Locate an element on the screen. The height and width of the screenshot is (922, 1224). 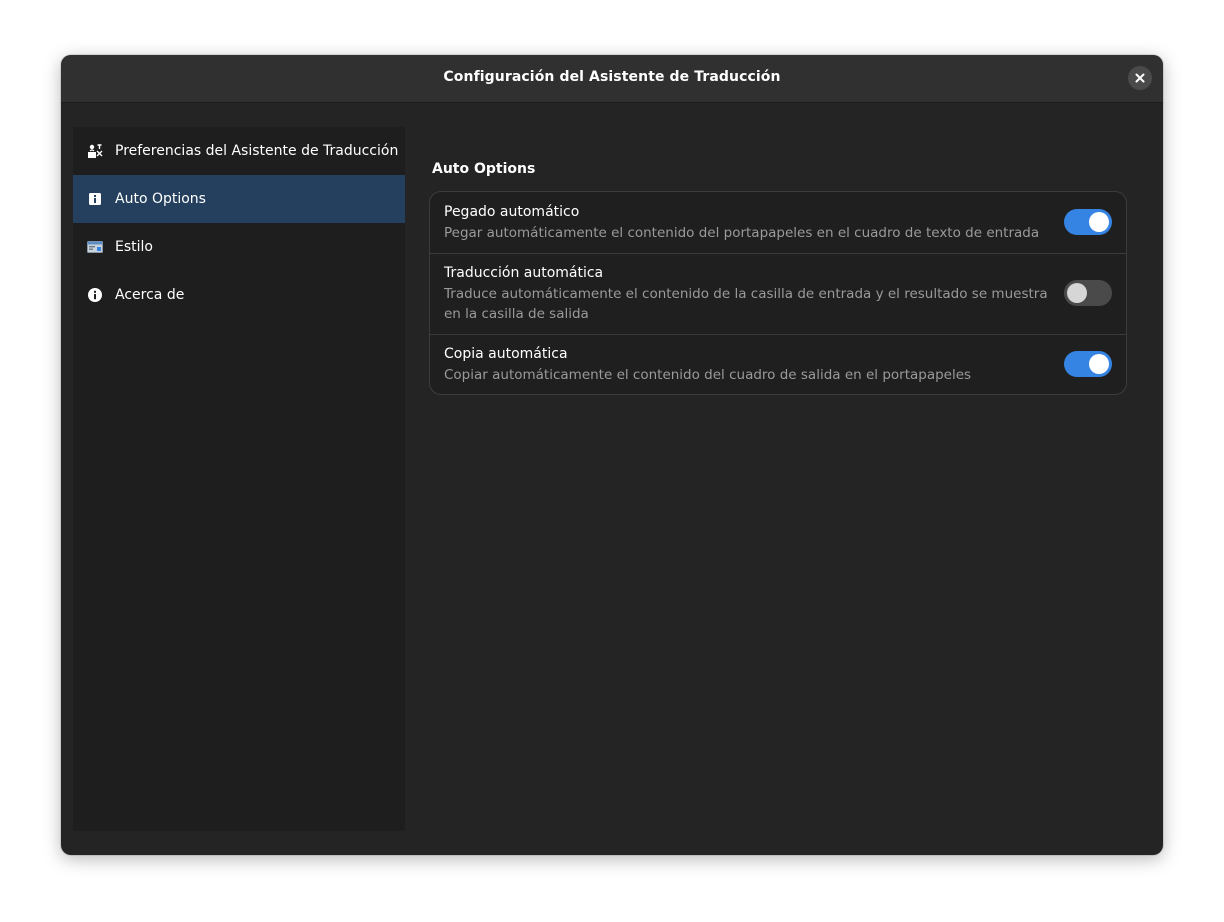
close-button is located at coordinates (1140, 78).